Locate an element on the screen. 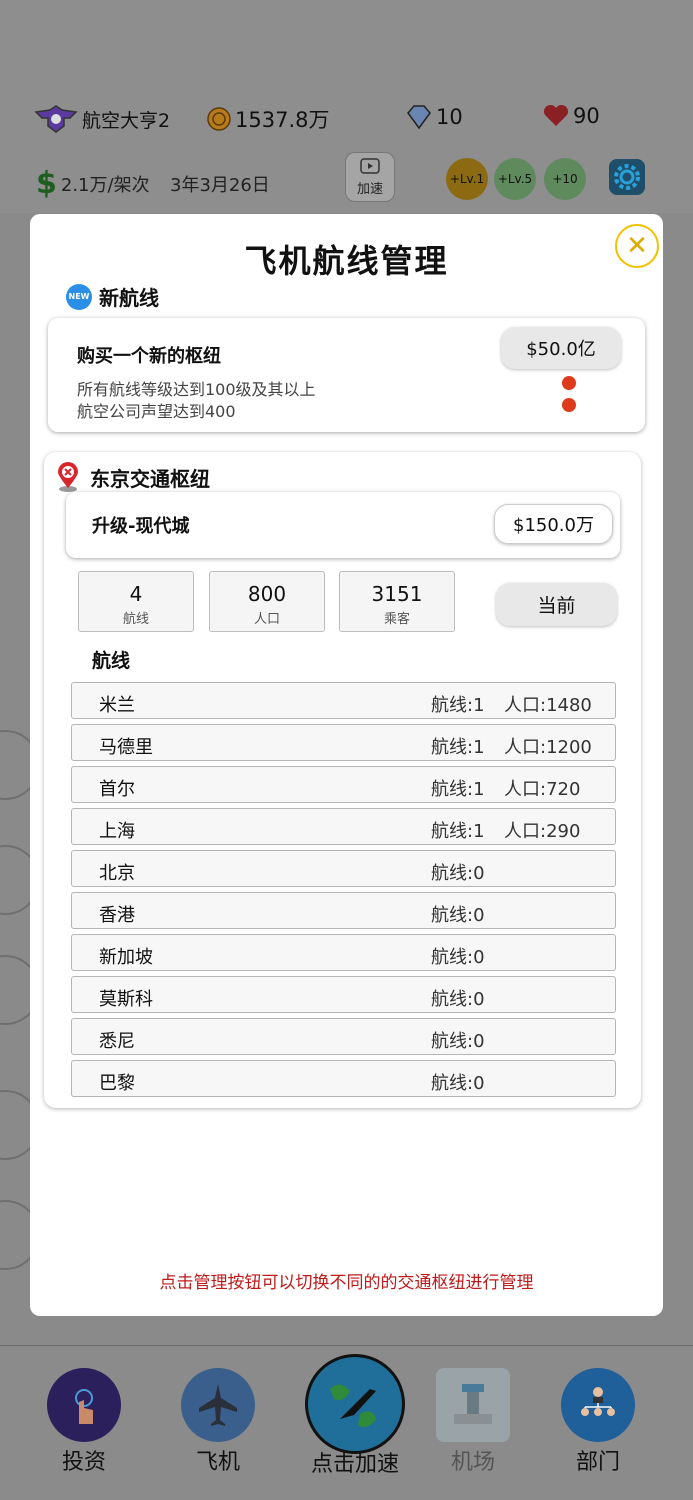 The height and width of the screenshot is (1500, 693). player-title: 航空大亨2 is located at coordinates (102, 119).